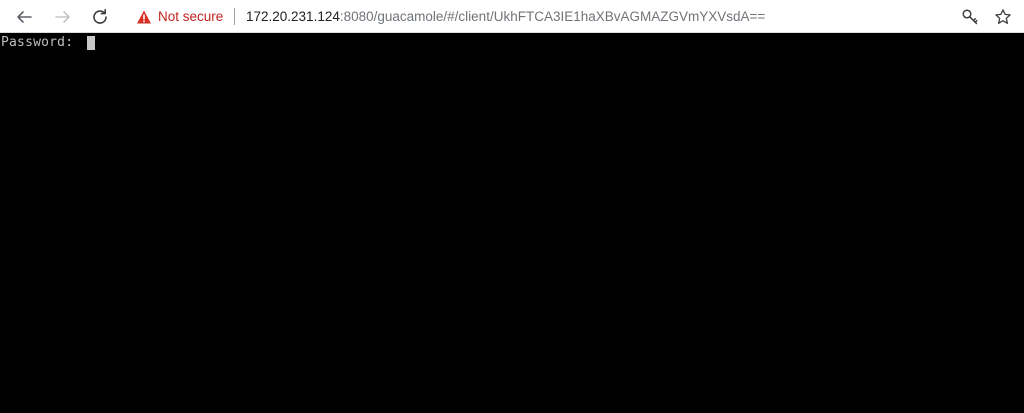  I want to click on url-host: 172.20.231.124, so click(293, 16).